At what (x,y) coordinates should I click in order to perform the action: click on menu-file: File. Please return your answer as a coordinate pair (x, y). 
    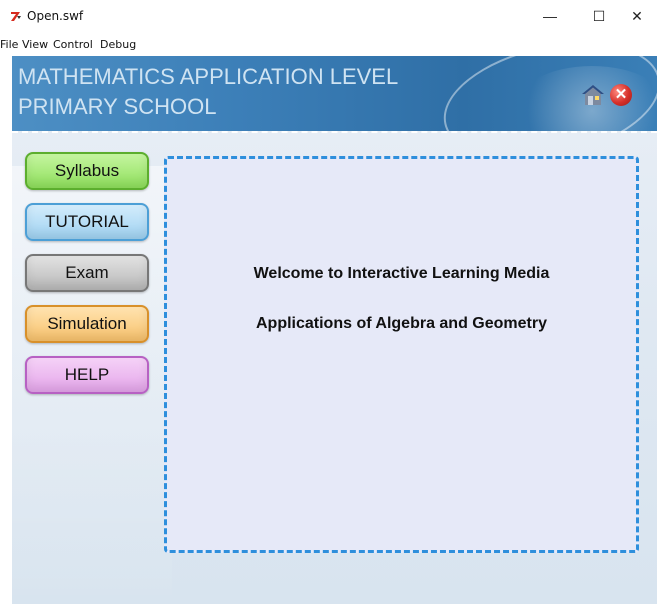
    Looking at the image, I should click on (9, 44).